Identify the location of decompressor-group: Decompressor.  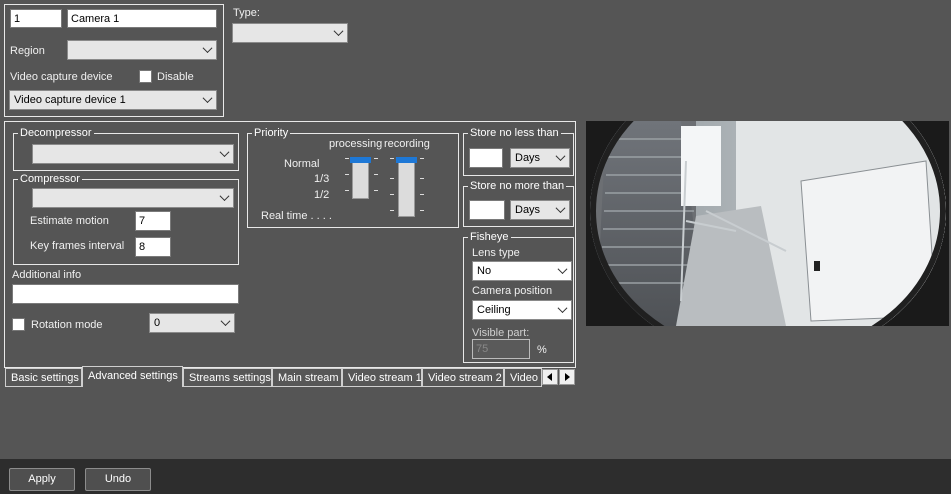
(126, 149).